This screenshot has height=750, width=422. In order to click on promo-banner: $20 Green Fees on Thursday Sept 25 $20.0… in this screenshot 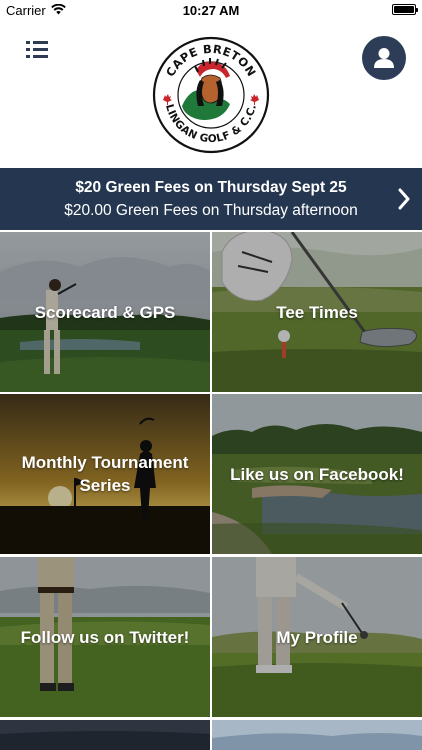, I will do `click(211, 199)`.